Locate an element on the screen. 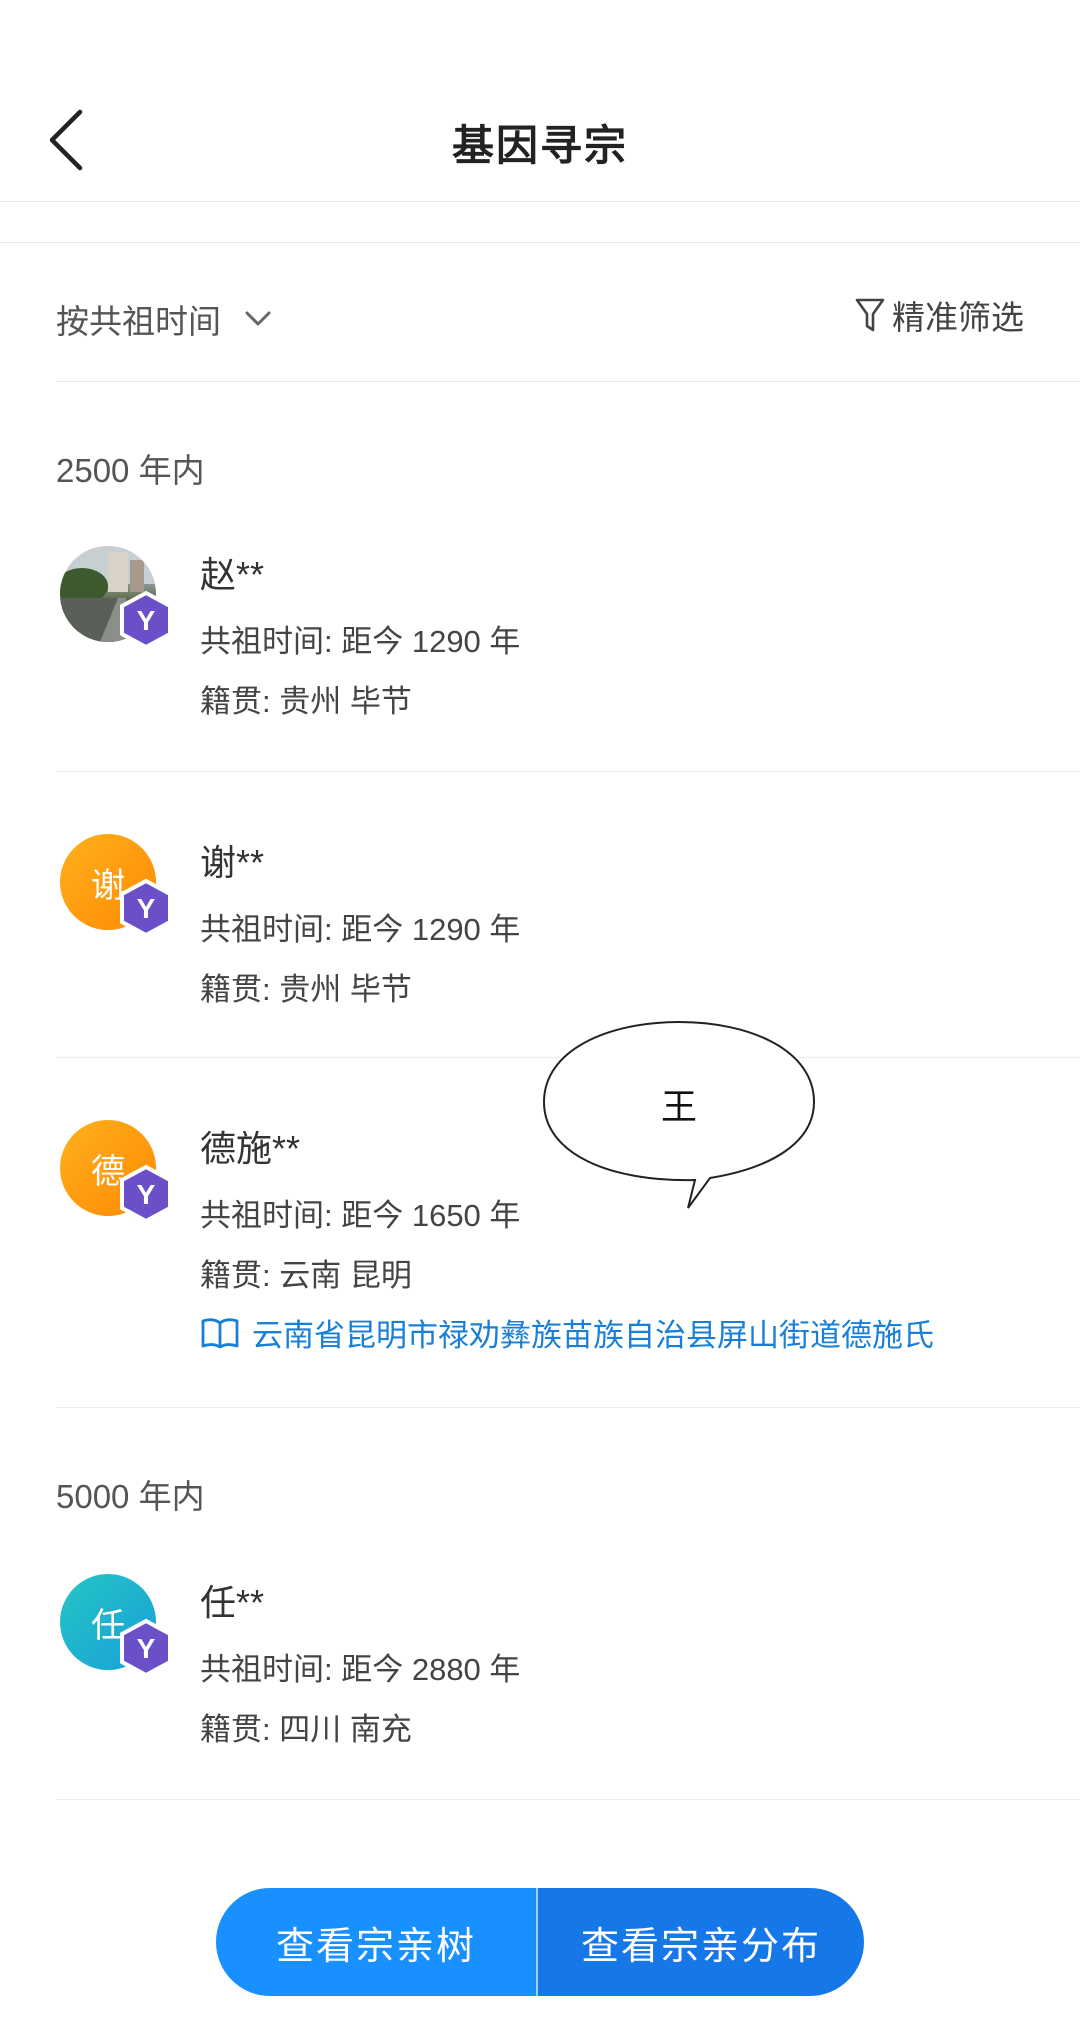 The image size is (1080, 2030). clan-link: 云南省昆明市禄劝彝族苗族自治县屏山街道德施氏 is located at coordinates (567, 1332).